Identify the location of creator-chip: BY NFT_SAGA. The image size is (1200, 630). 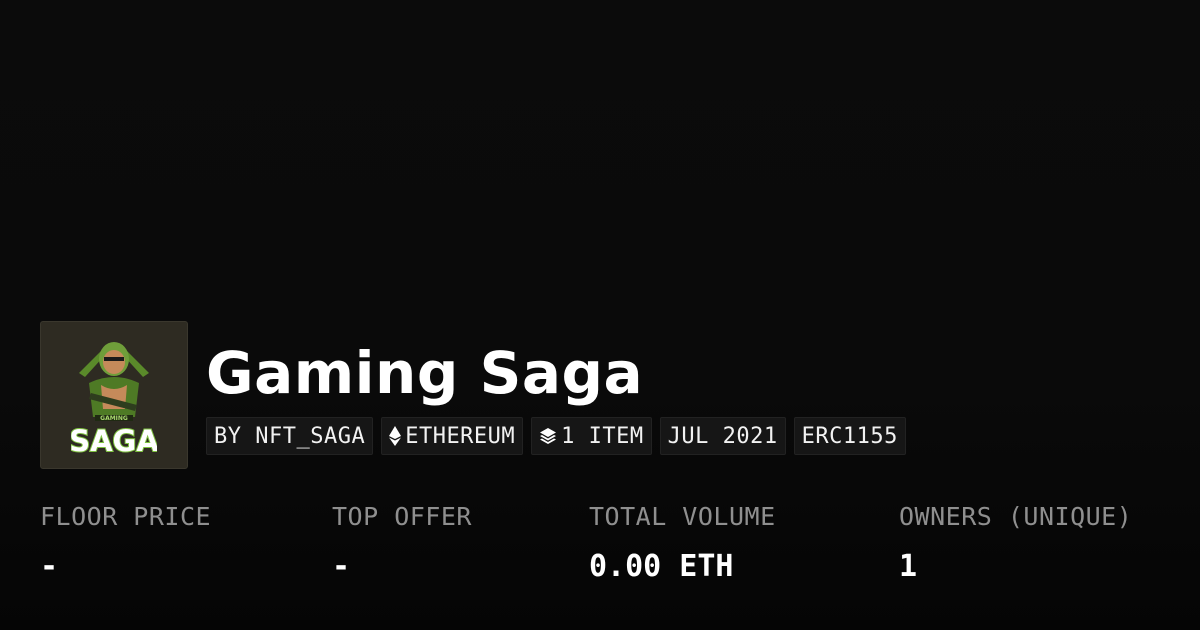
(290, 436).